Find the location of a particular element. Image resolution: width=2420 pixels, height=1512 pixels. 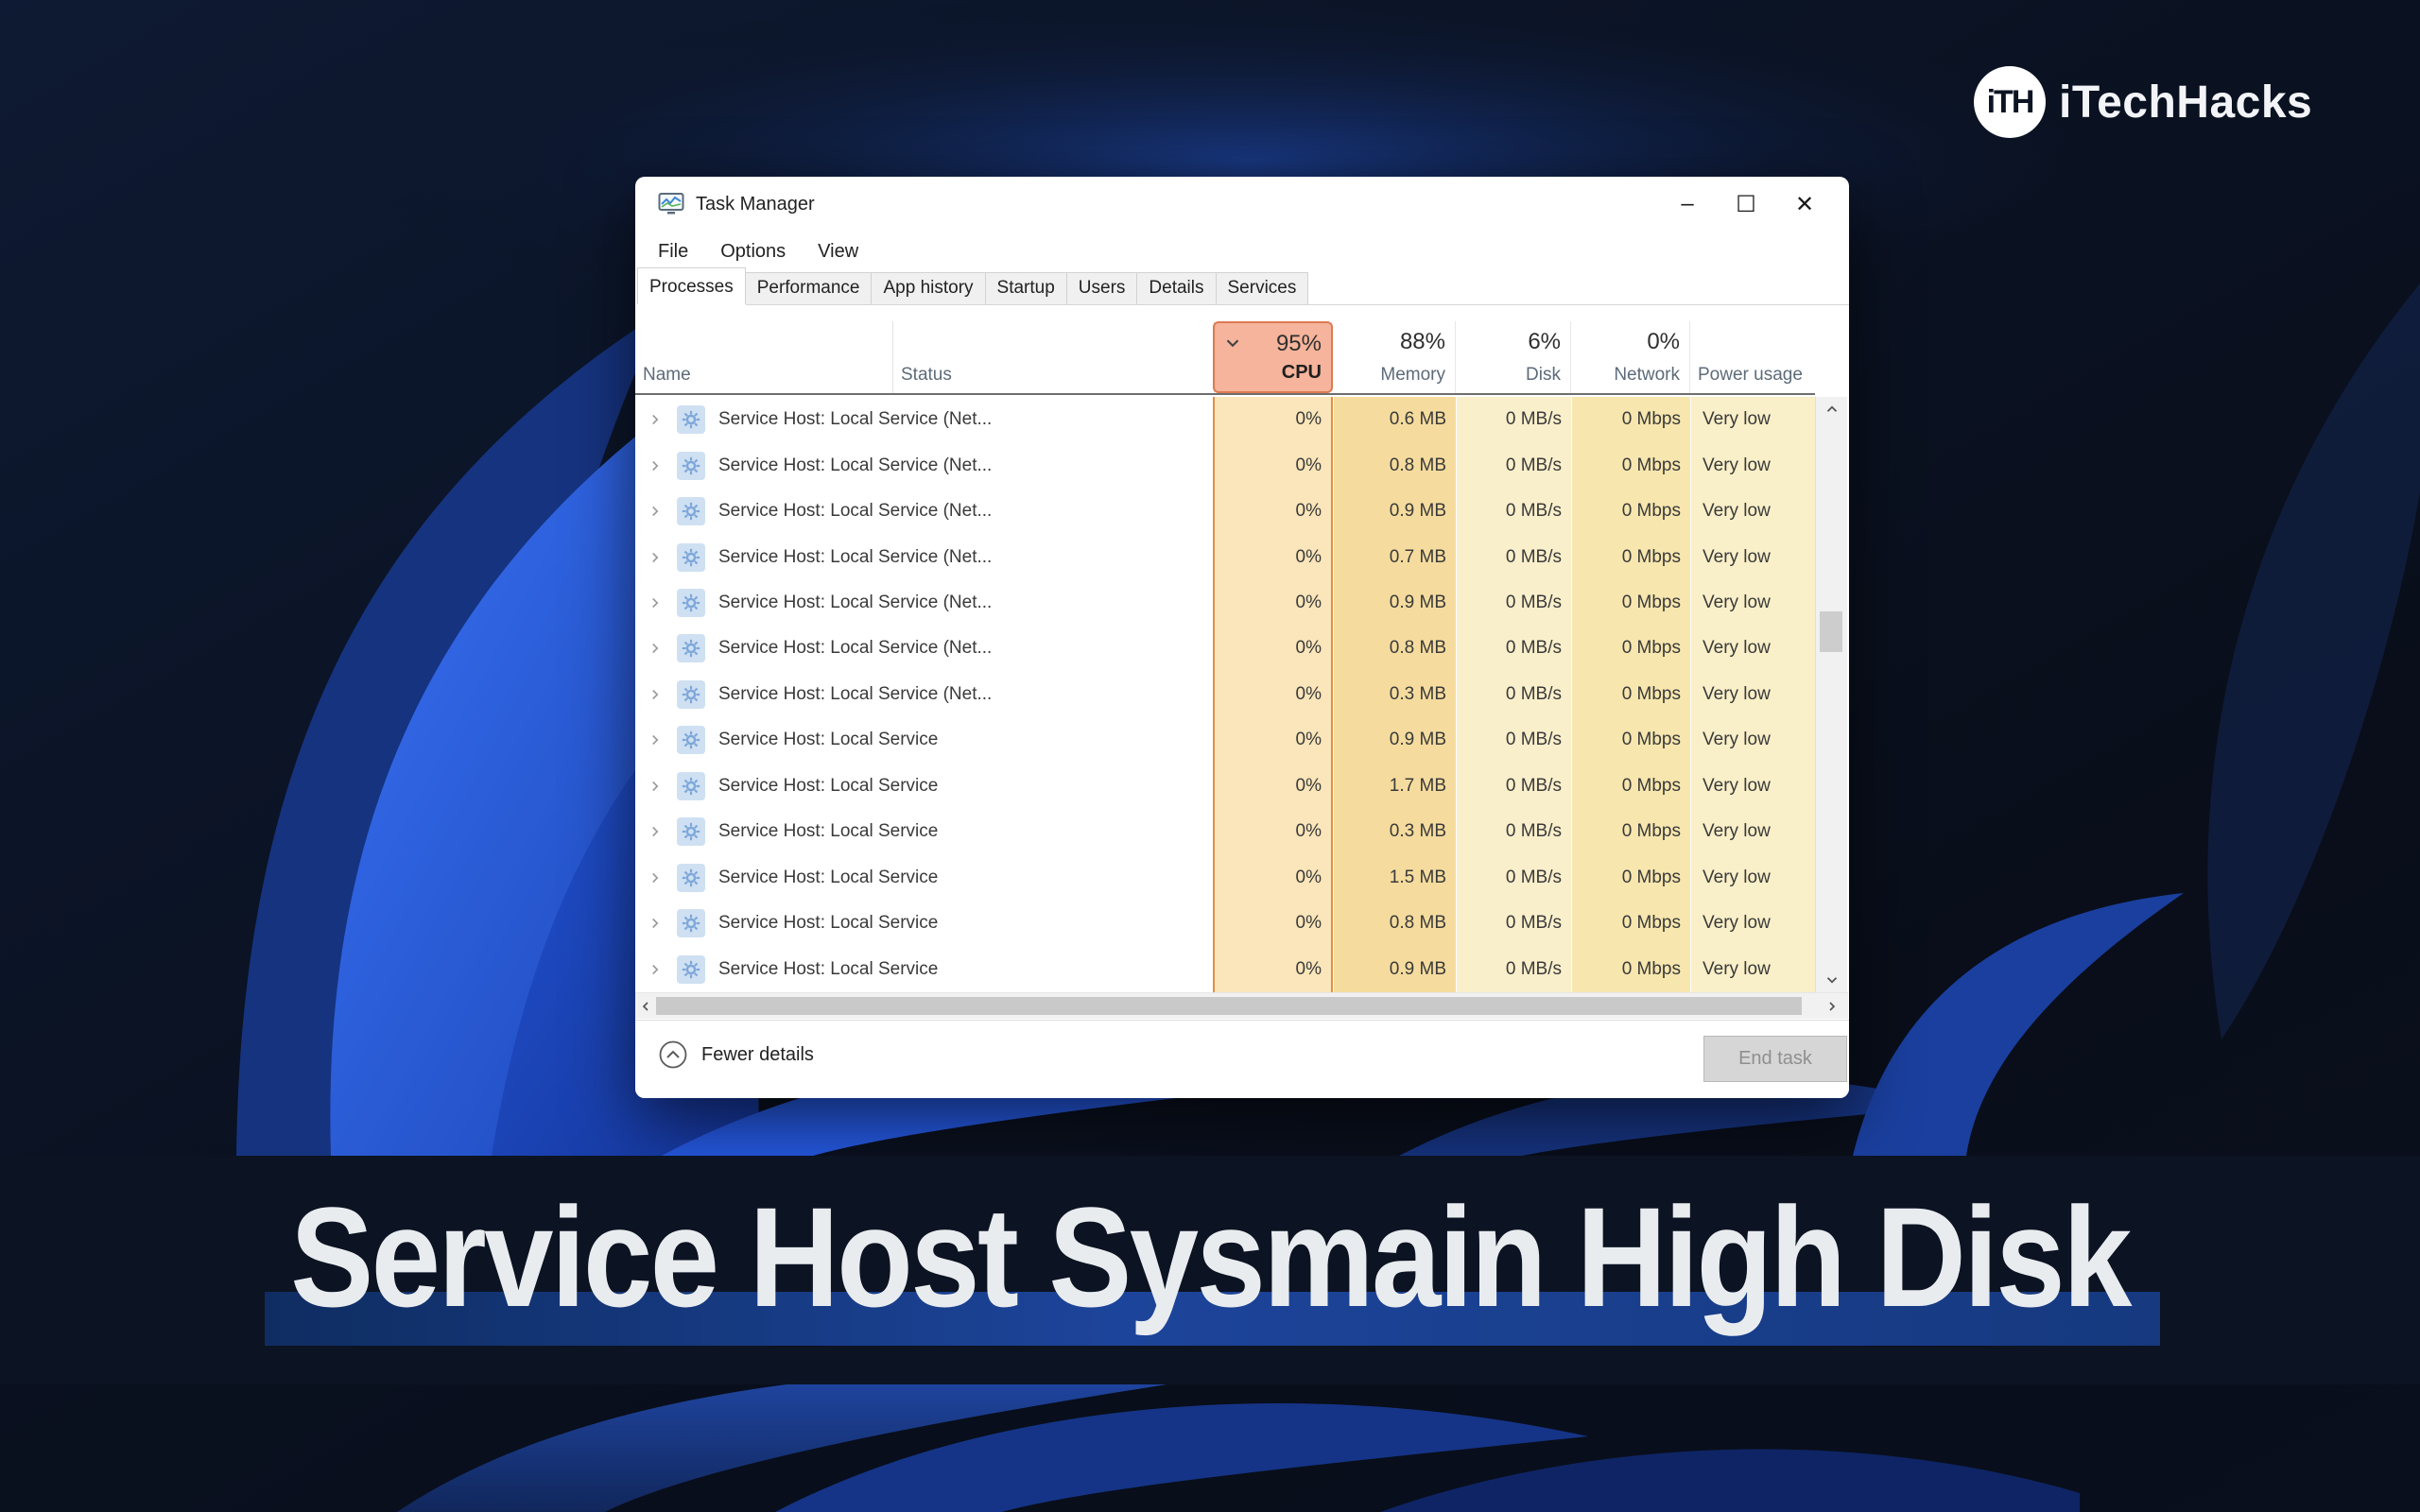

fewer-details-button: Fewer details is located at coordinates (736, 1055).